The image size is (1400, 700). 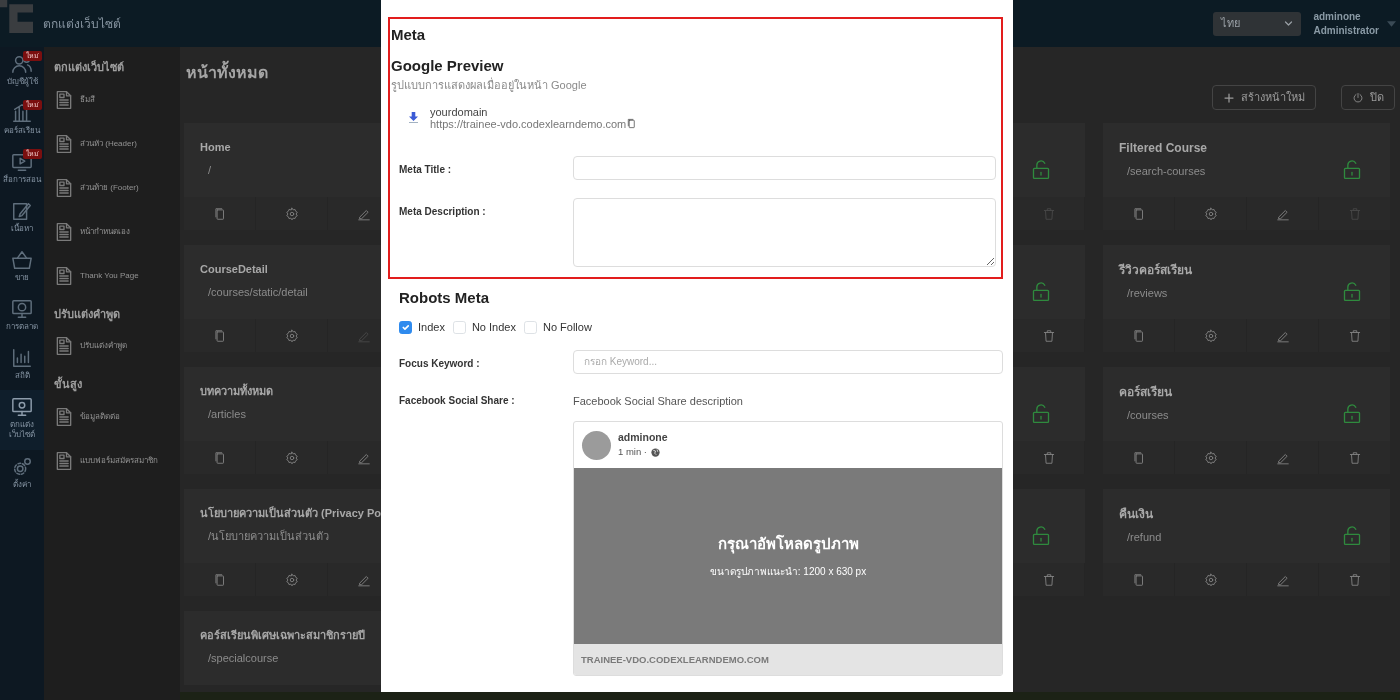 I want to click on card-title: Filtered Course, so click(x=1163, y=148).